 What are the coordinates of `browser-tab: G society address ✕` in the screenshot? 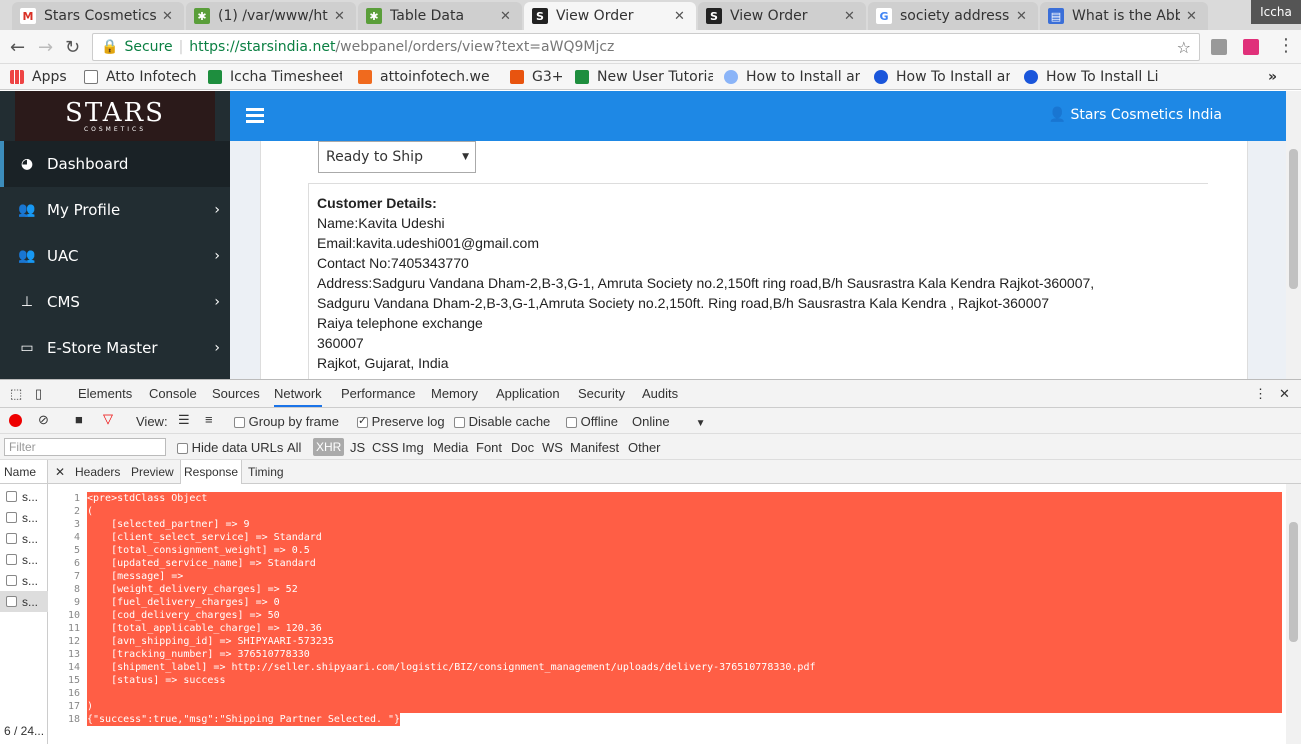 It's located at (953, 16).